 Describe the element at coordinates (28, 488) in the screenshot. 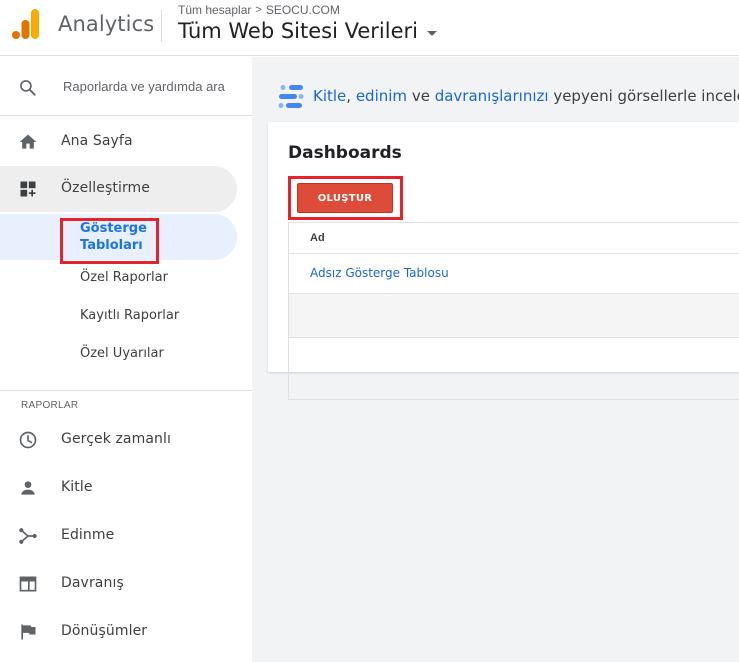

I see `person-icon` at that location.